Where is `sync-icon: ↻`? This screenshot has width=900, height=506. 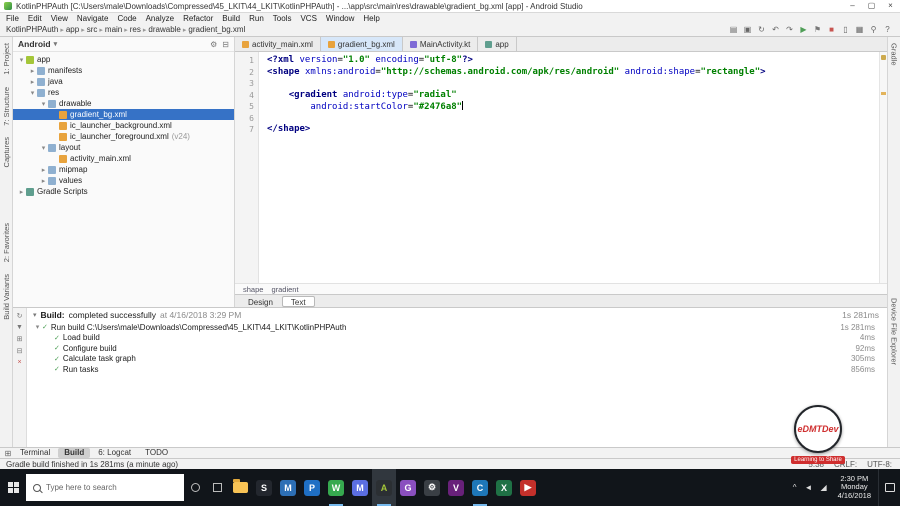
sync-icon: ↻ is located at coordinates (761, 29).